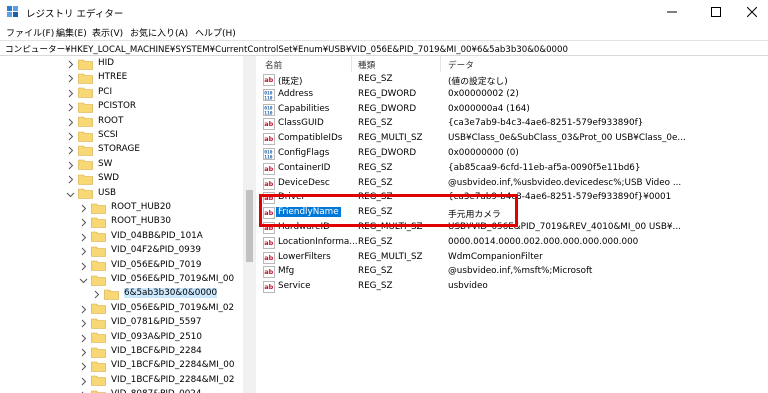 This screenshot has height=393, width=768. Describe the element at coordinates (121, 366) in the screenshot. I see `tree-node: VID_1BCF&PID_2284&MI_00` at that location.